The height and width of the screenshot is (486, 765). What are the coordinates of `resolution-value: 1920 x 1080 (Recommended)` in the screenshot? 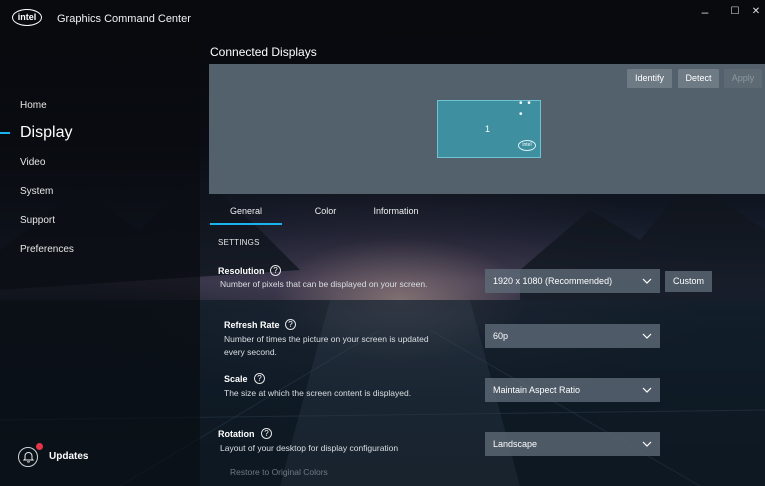 It's located at (553, 281).